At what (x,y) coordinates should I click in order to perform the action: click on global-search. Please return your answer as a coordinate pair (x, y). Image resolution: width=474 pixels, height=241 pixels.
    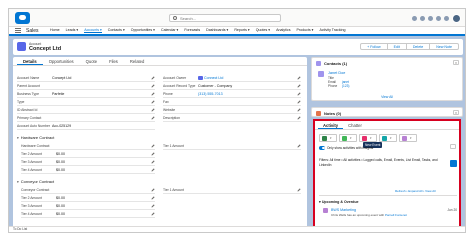
    Looking at the image, I should click on (225, 18).